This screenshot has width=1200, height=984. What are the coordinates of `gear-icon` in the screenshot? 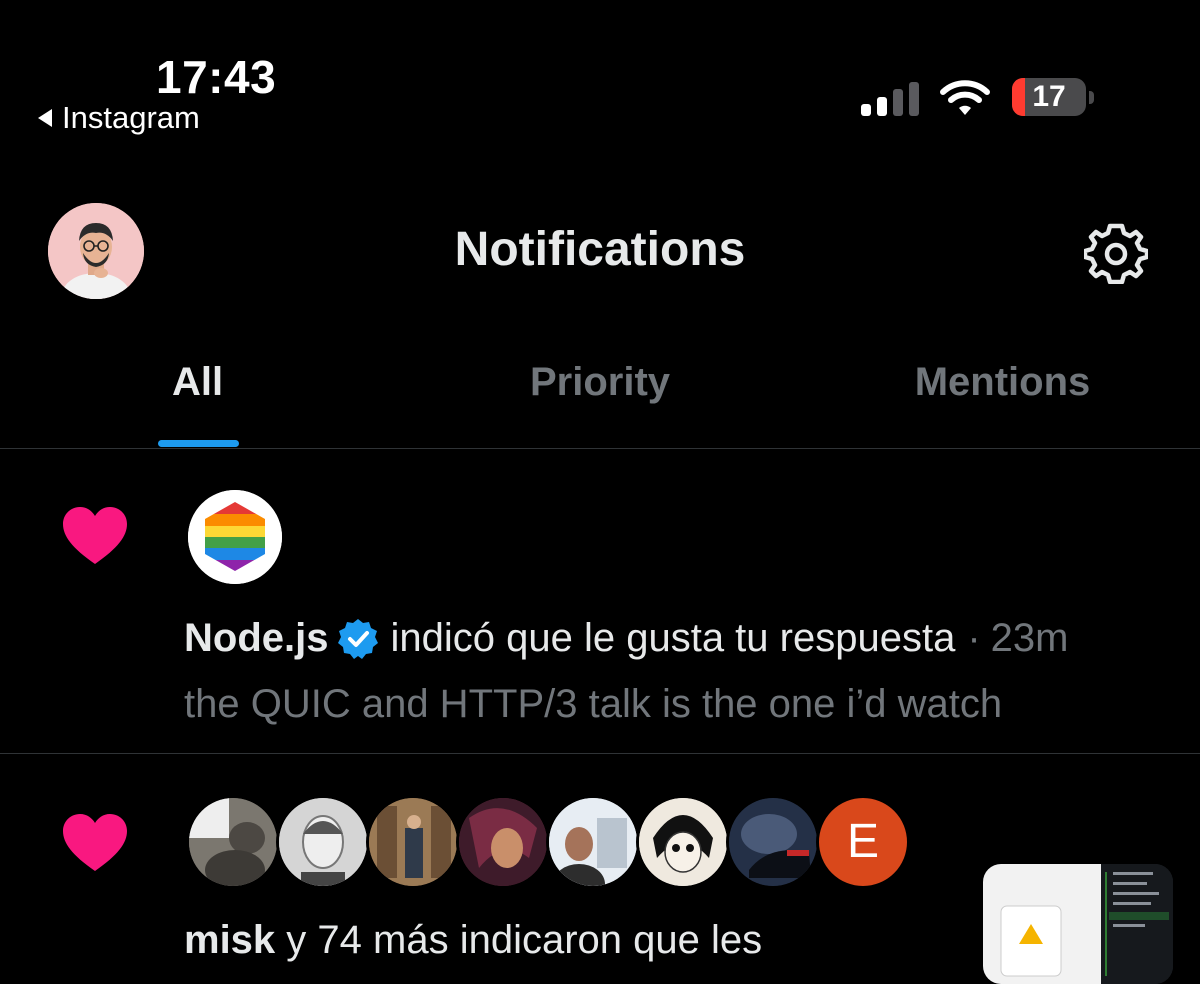 It's located at (1116, 252).